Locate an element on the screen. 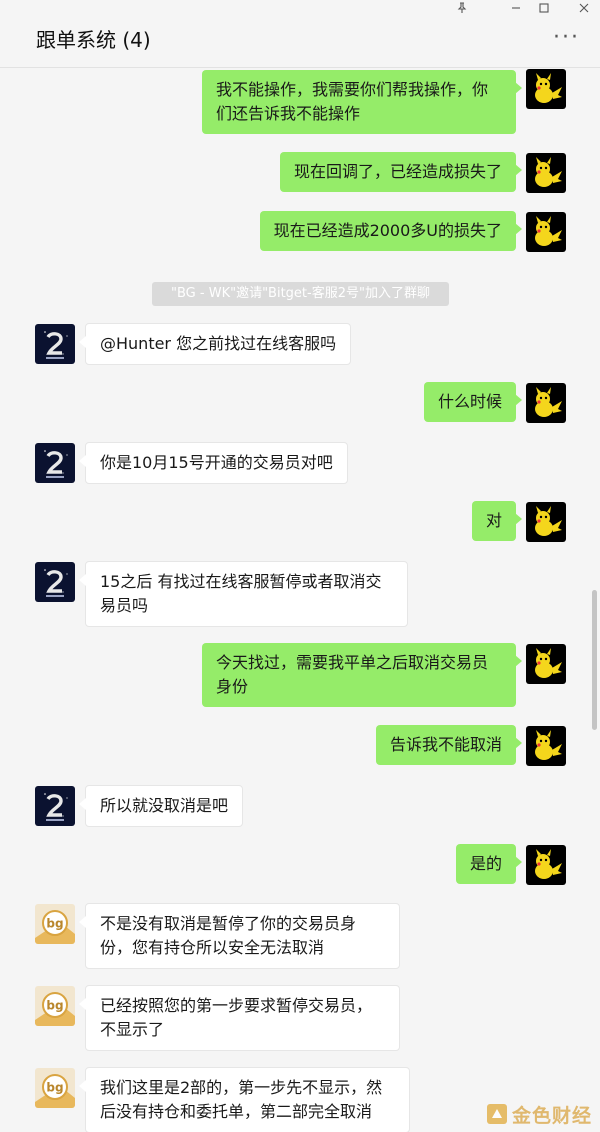 Image resolution: width=600 pixels, height=1132 pixels. message-bubble: 是的 is located at coordinates (489, 864).